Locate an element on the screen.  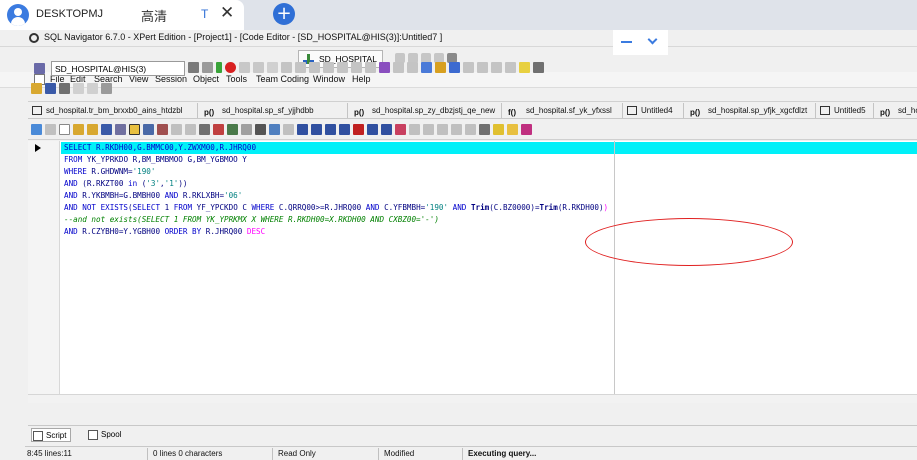
debug-icon is located at coordinates (526, 129).